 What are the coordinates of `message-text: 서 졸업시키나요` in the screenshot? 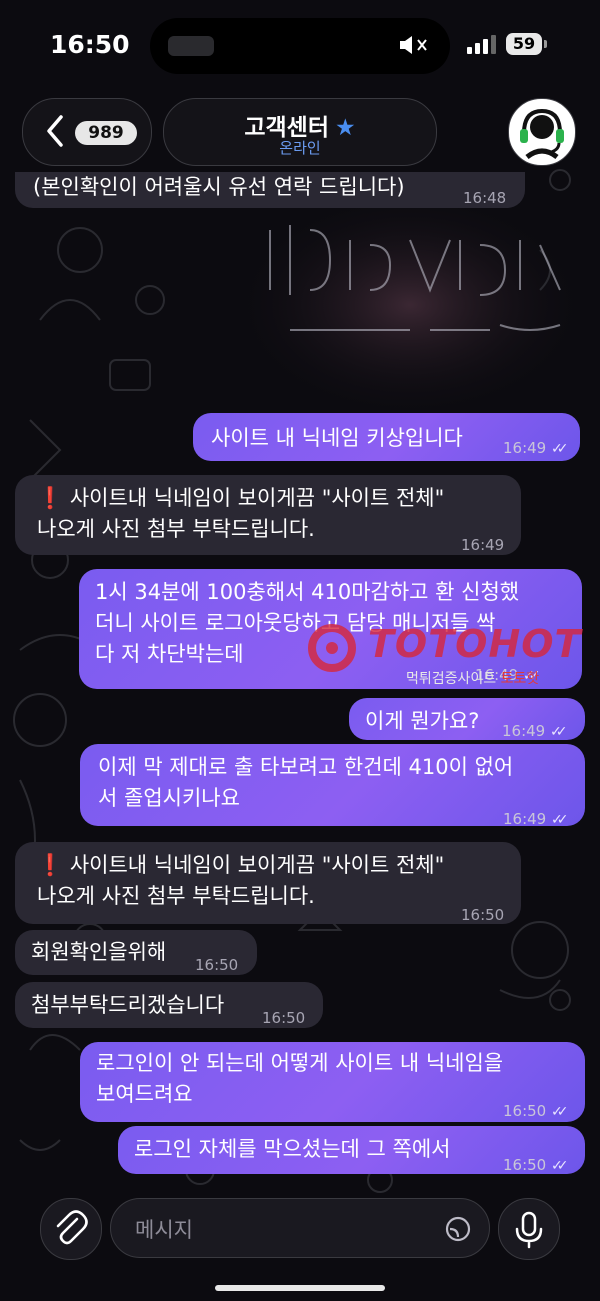 It's located at (169, 798).